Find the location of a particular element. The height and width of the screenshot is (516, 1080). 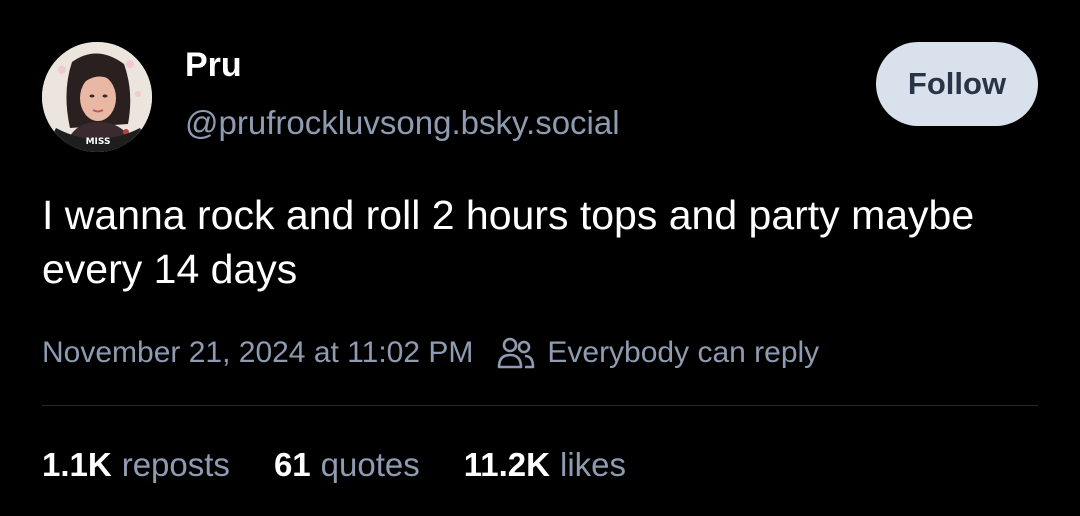

author-handle: @prufrockluvsong.bsky.social is located at coordinates (402, 123).